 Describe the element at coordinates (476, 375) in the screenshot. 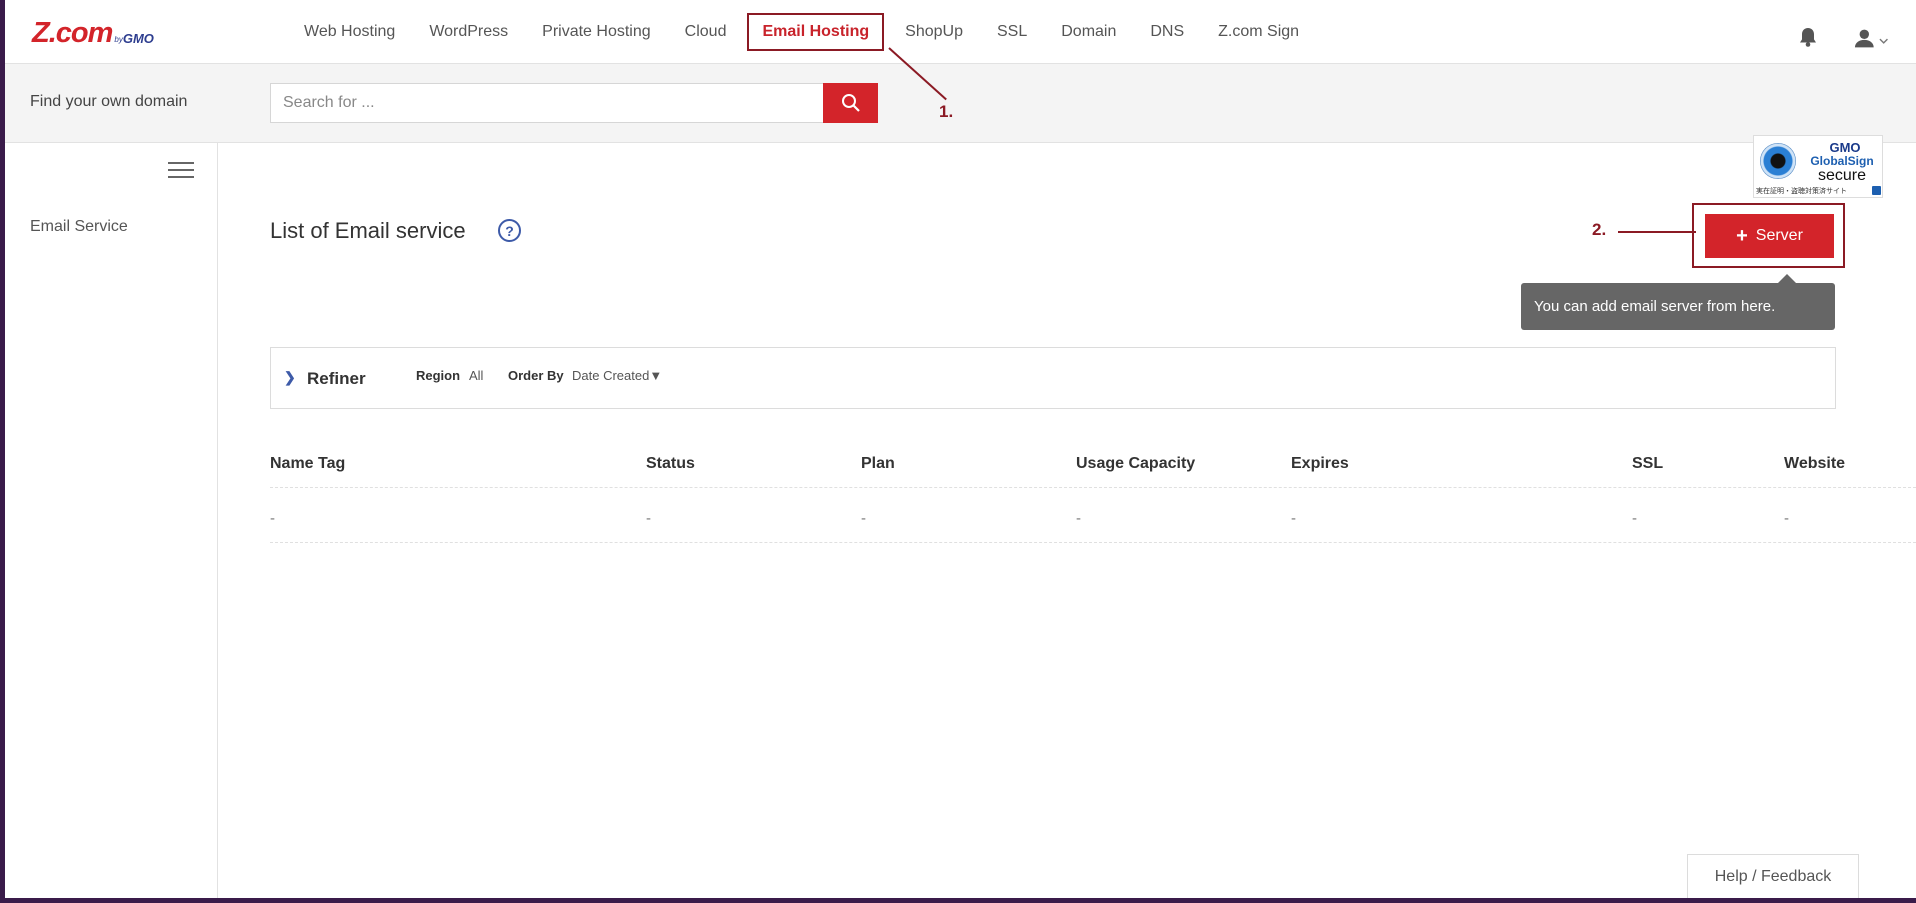

I see `region-filter-value: All` at that location.